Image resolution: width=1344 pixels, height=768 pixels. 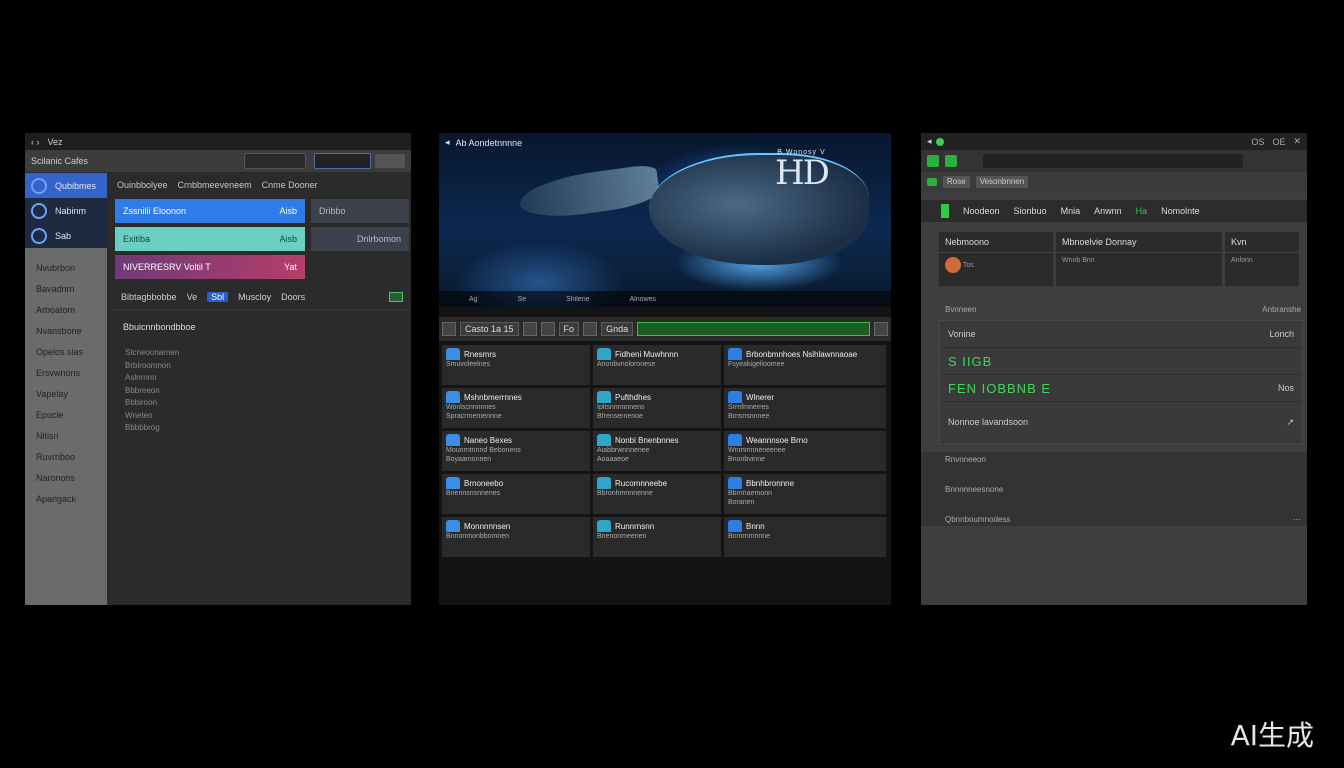 I want to click on subbar-pill: Sbl, so click(x=218, y=297).